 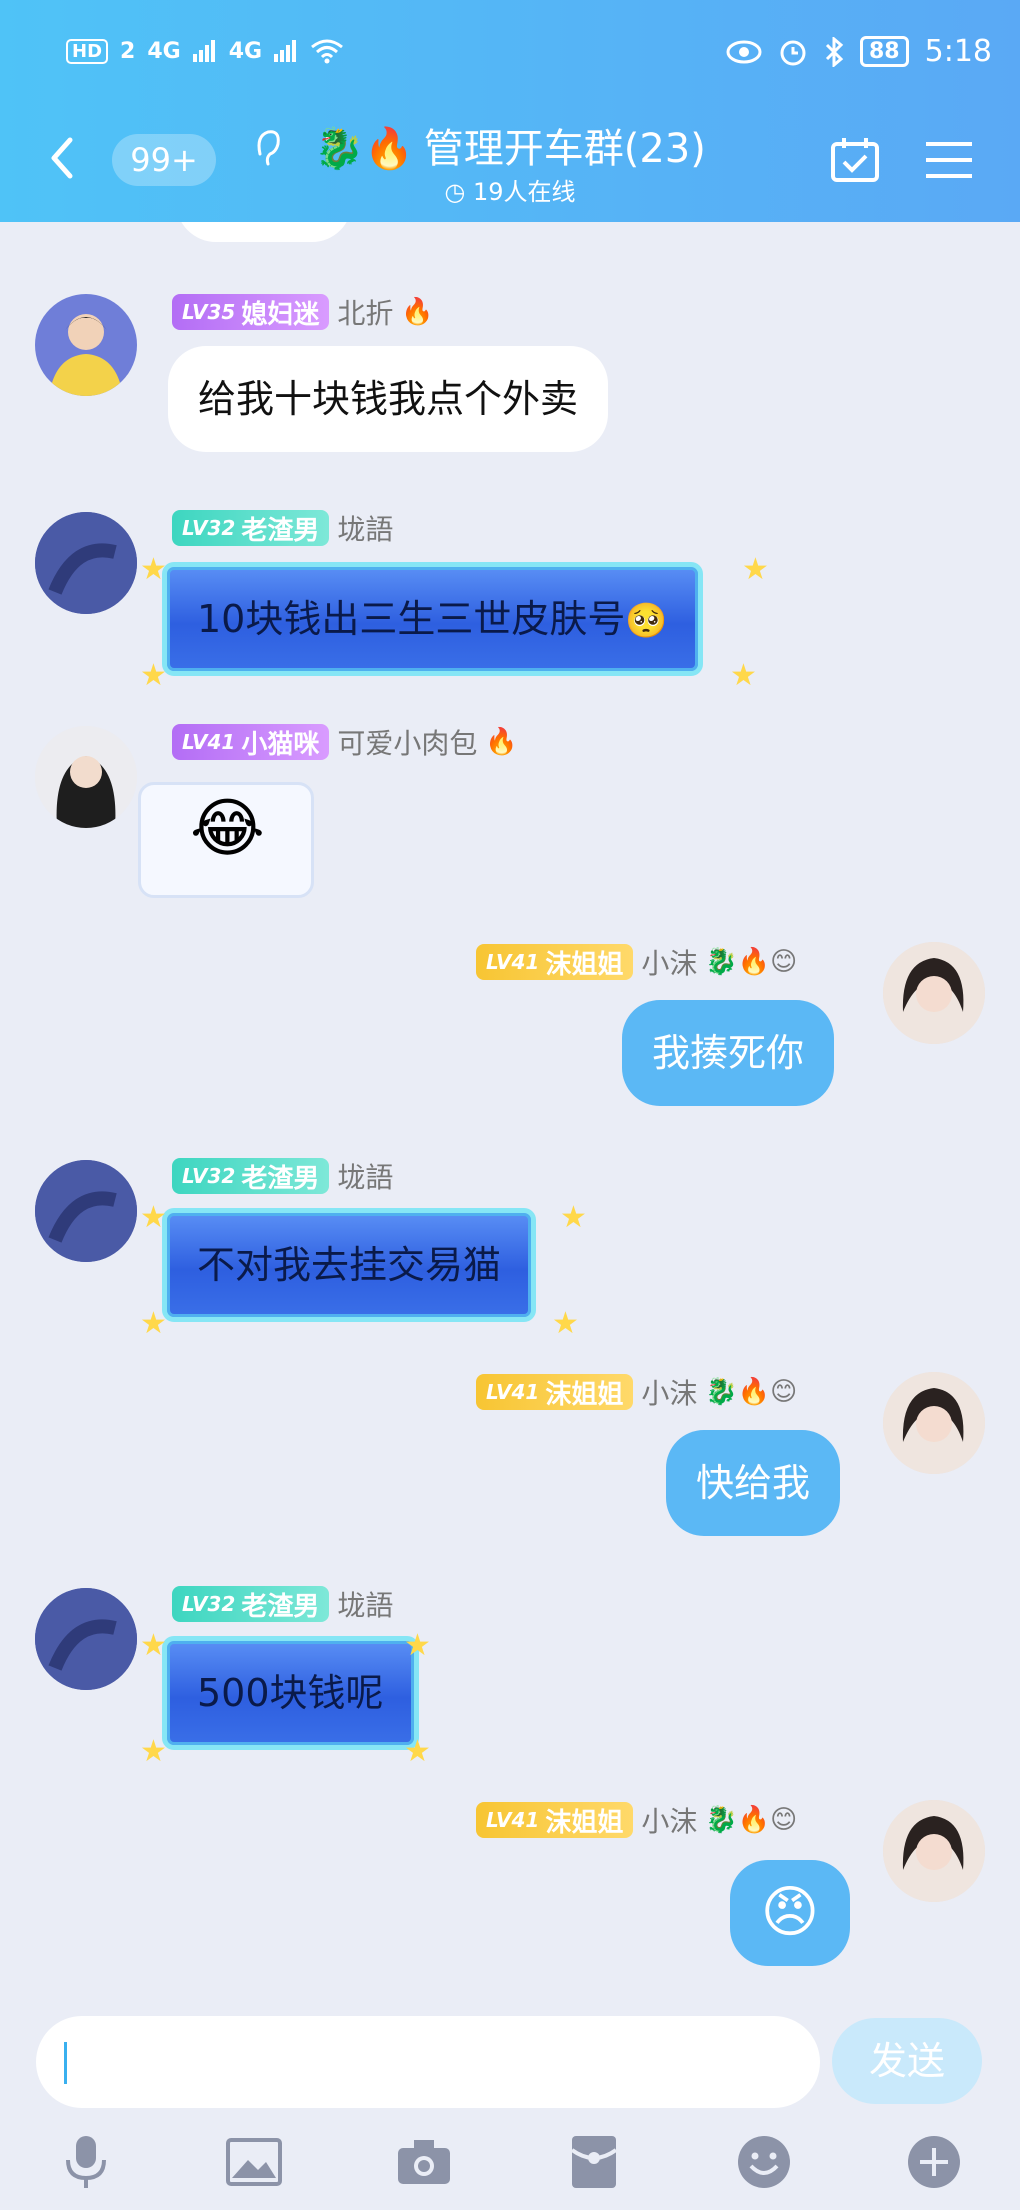 What do you see at coordinates (388, 399) in the screenshot?
I see `message-bubble: 给我十块钱我点个外卖` at bounding box center [388, 399].